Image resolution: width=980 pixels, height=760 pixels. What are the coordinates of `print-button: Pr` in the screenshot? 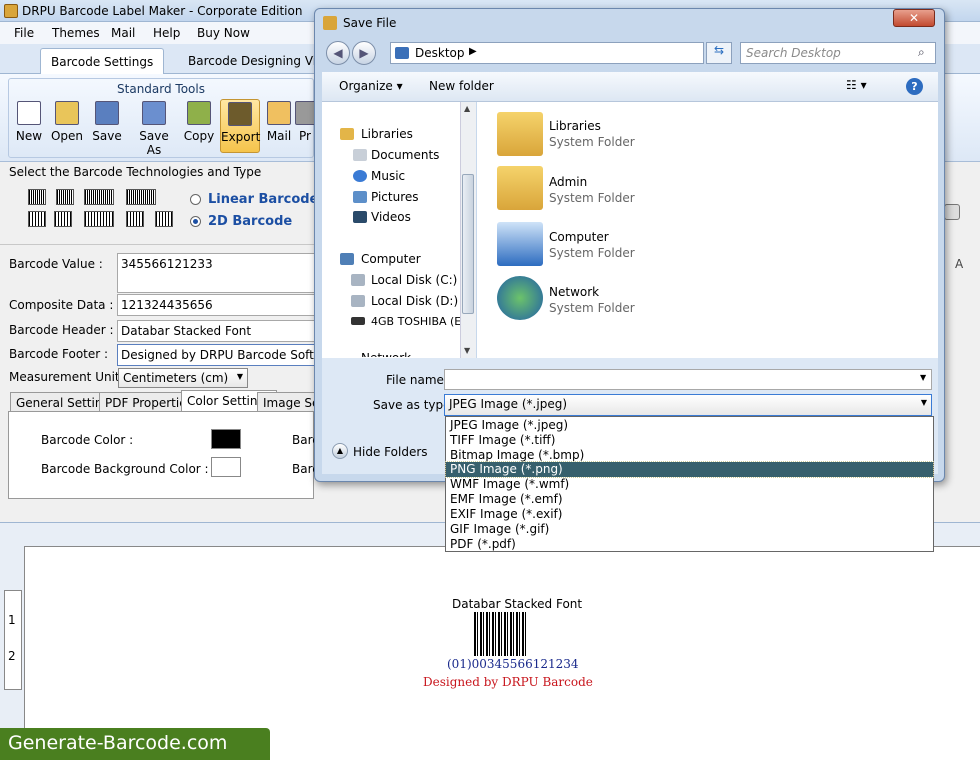 It's located at (305, 126).